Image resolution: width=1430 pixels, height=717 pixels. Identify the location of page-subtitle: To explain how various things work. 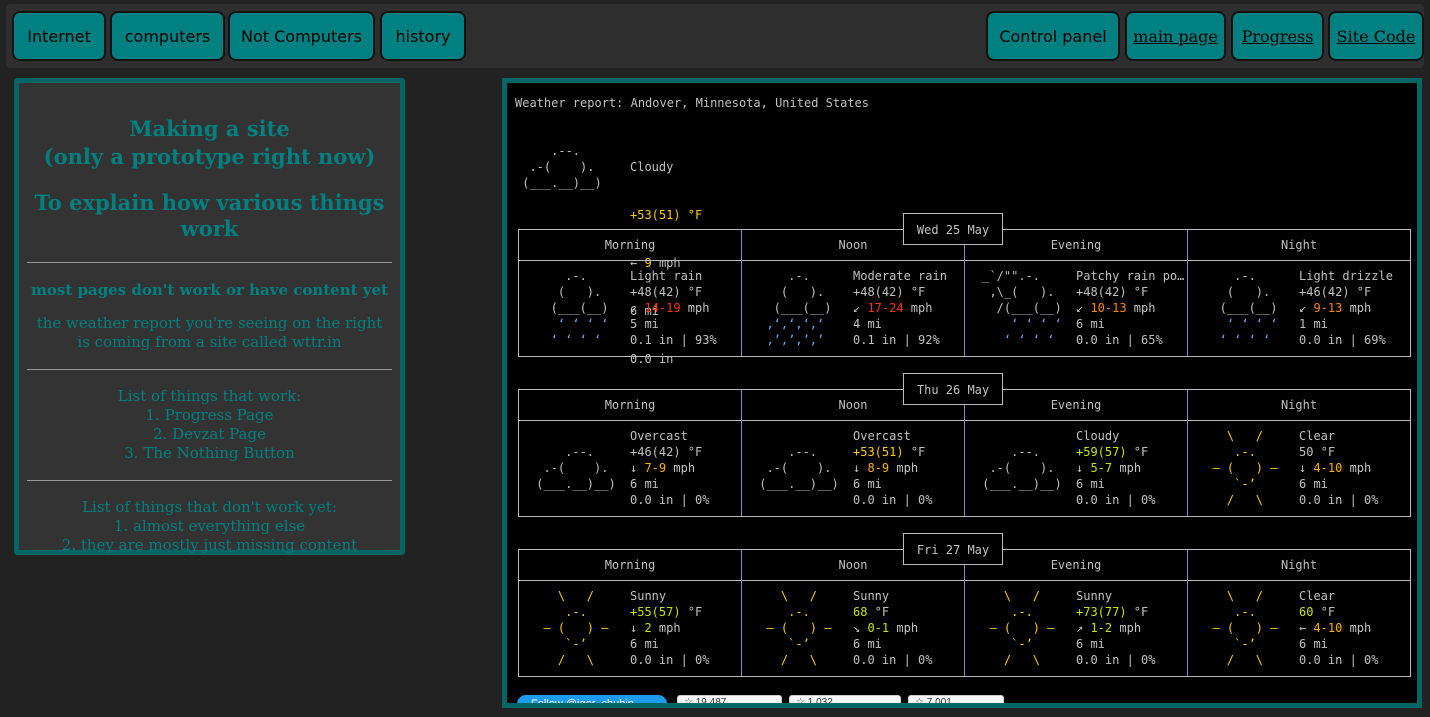
(209, 215).